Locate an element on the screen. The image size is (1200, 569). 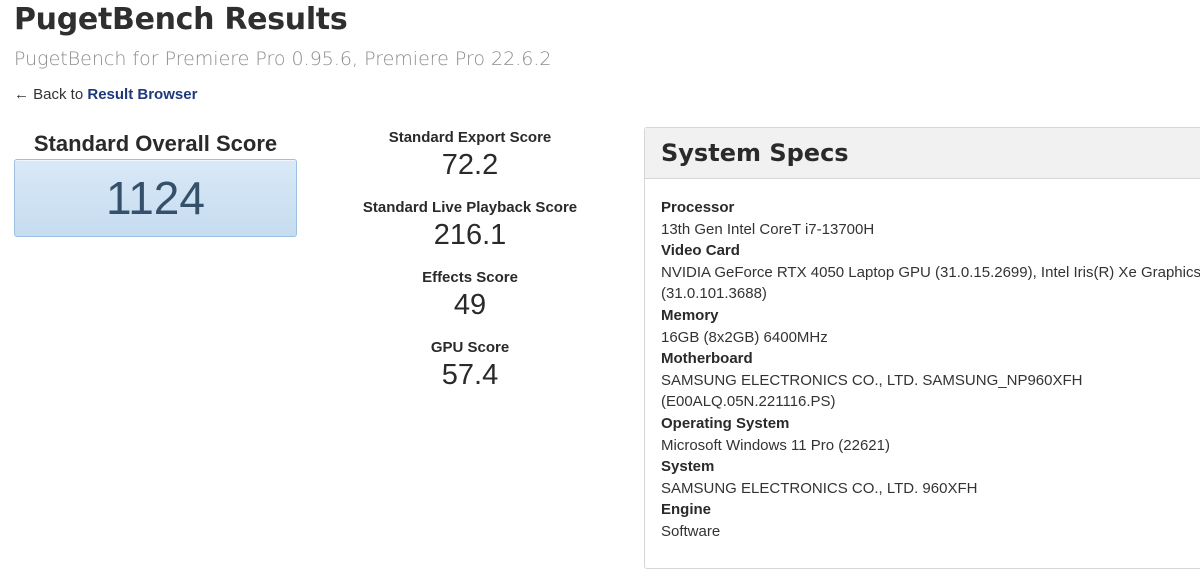
spec-value-processor: 13th Gen Intel CoreT i7-13700H is located at coordinates (768, 229).